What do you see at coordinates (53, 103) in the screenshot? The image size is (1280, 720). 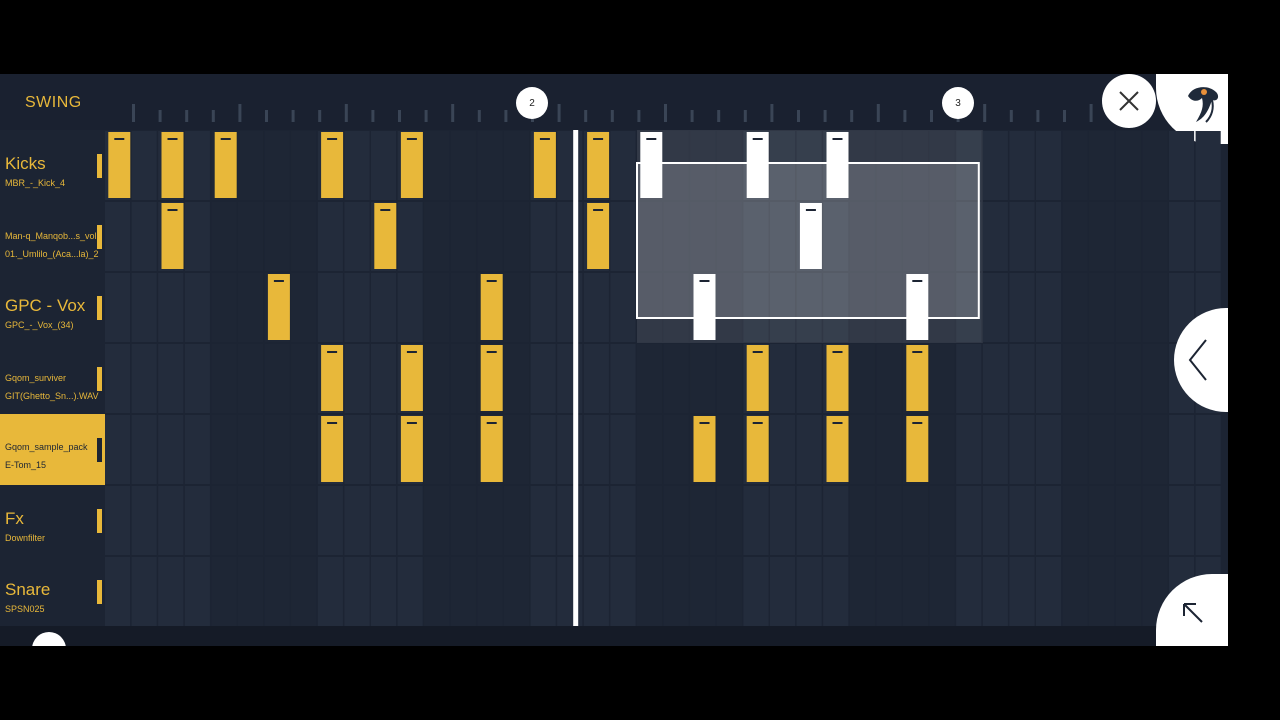 I see `swing-label: SWING` at bounding box center [53, 103].